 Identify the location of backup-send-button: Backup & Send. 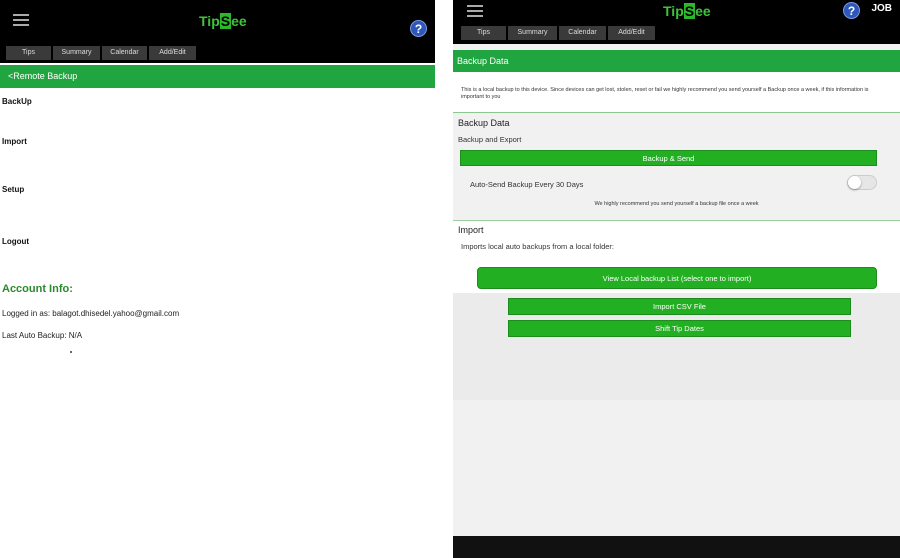
(668, 158).